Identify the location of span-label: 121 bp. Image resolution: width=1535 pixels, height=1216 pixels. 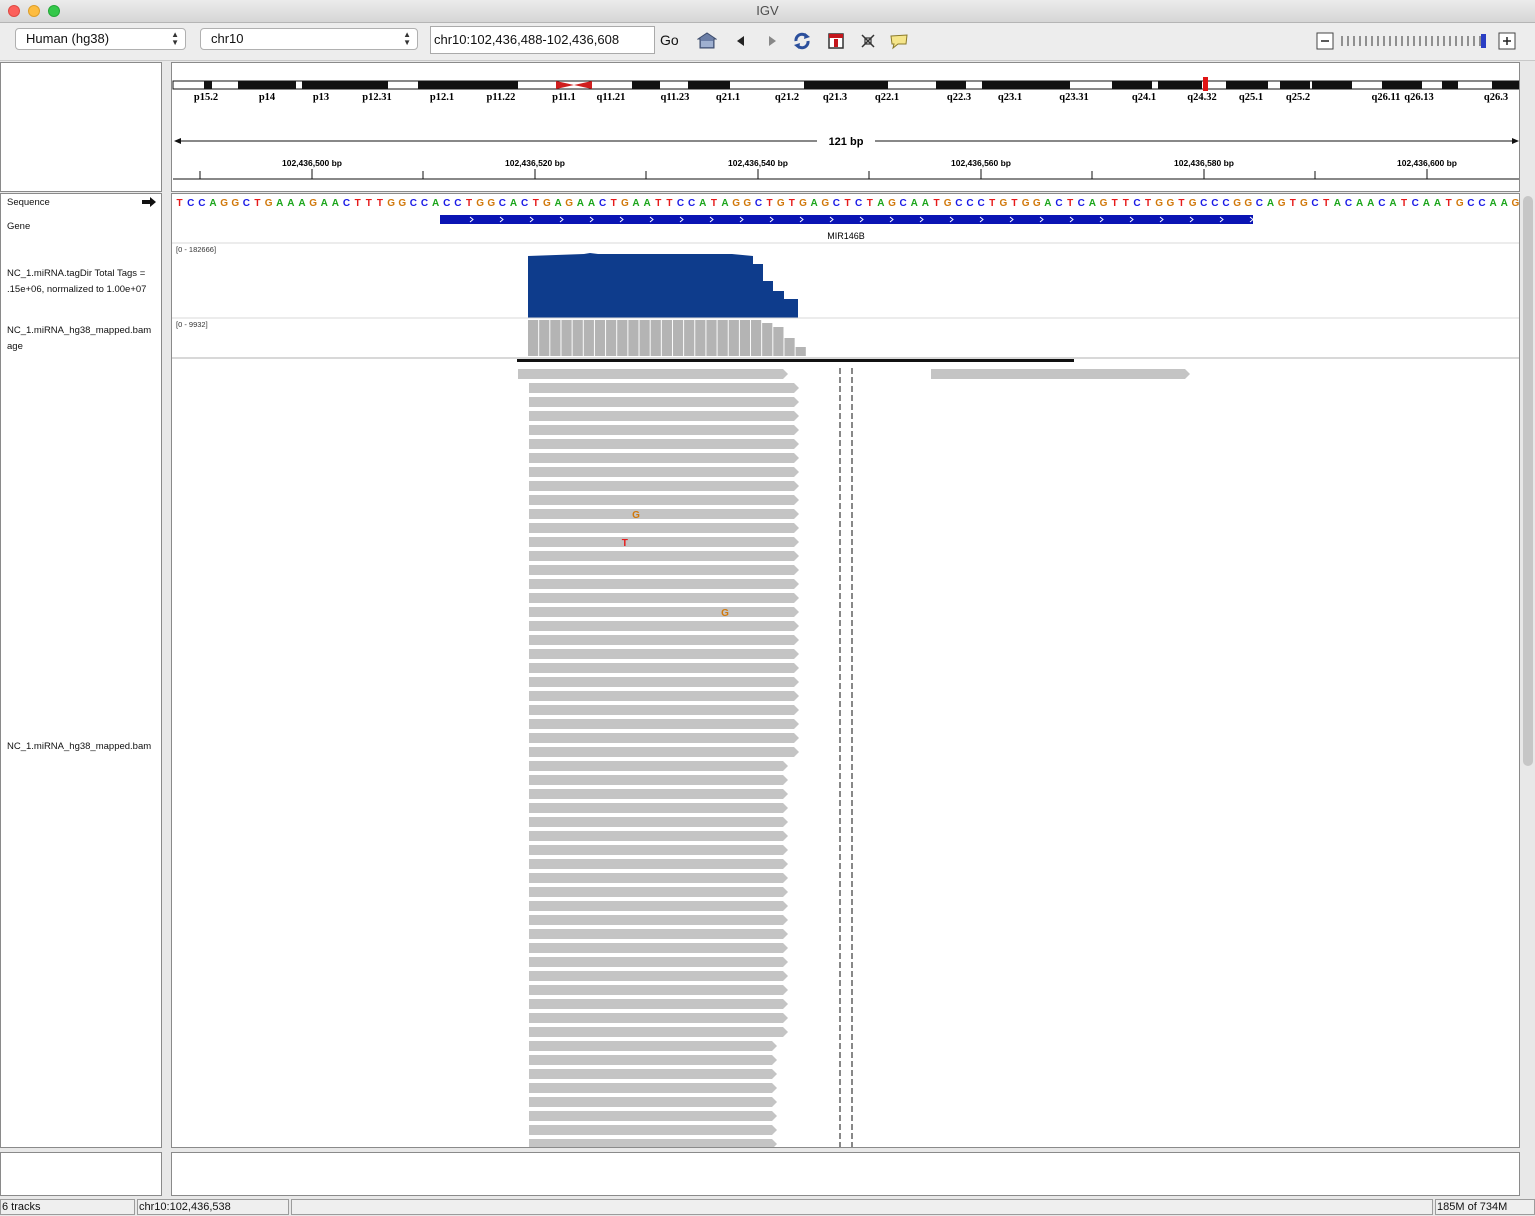
(846, 142).